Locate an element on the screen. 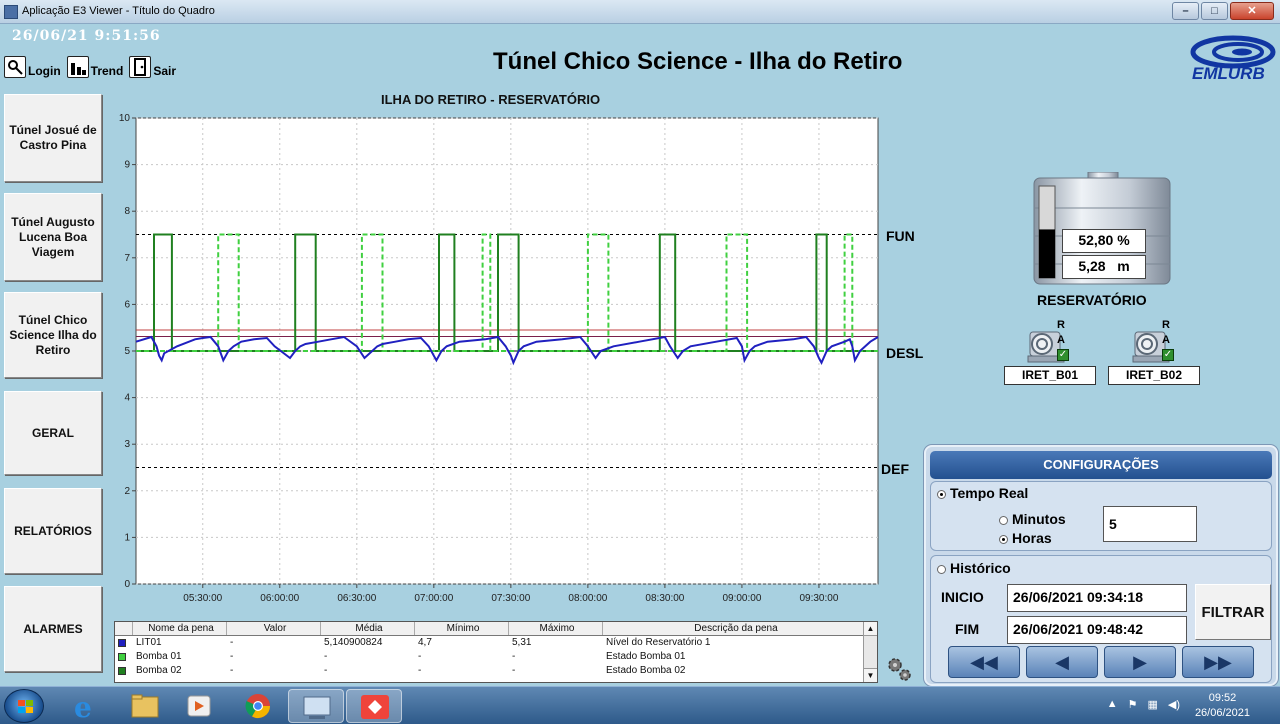 The width and height of the screenshot is (1280, 724). network-icon: ▦ is located at coordinates (1152, 704).